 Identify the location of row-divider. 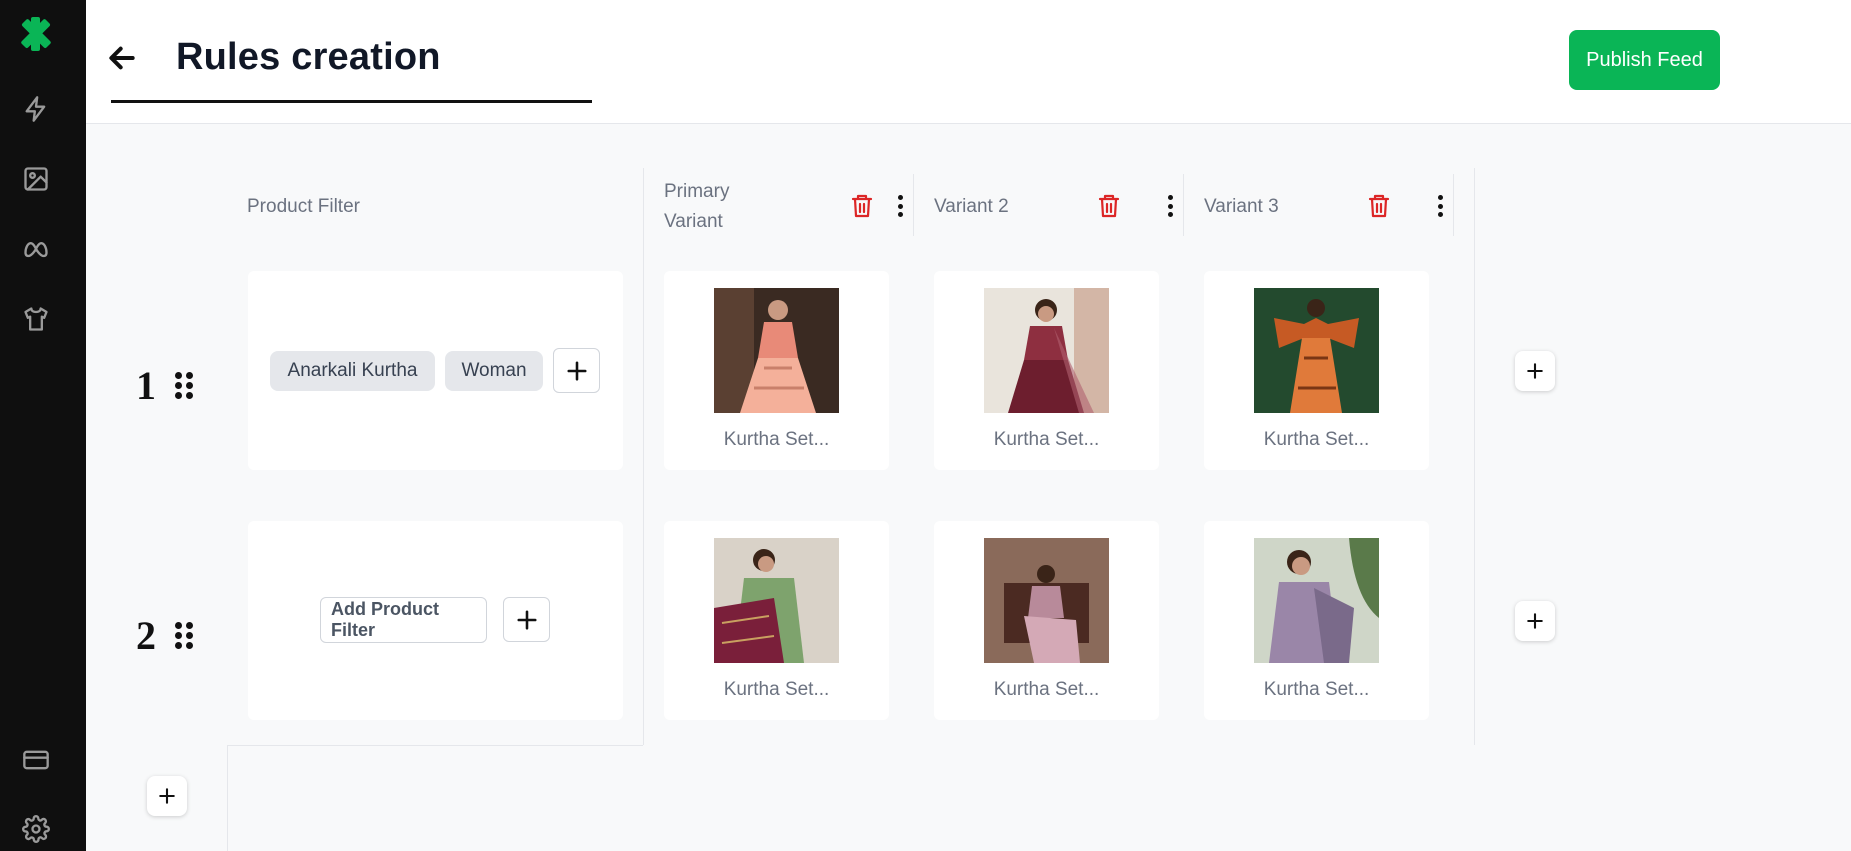
(227, 798).